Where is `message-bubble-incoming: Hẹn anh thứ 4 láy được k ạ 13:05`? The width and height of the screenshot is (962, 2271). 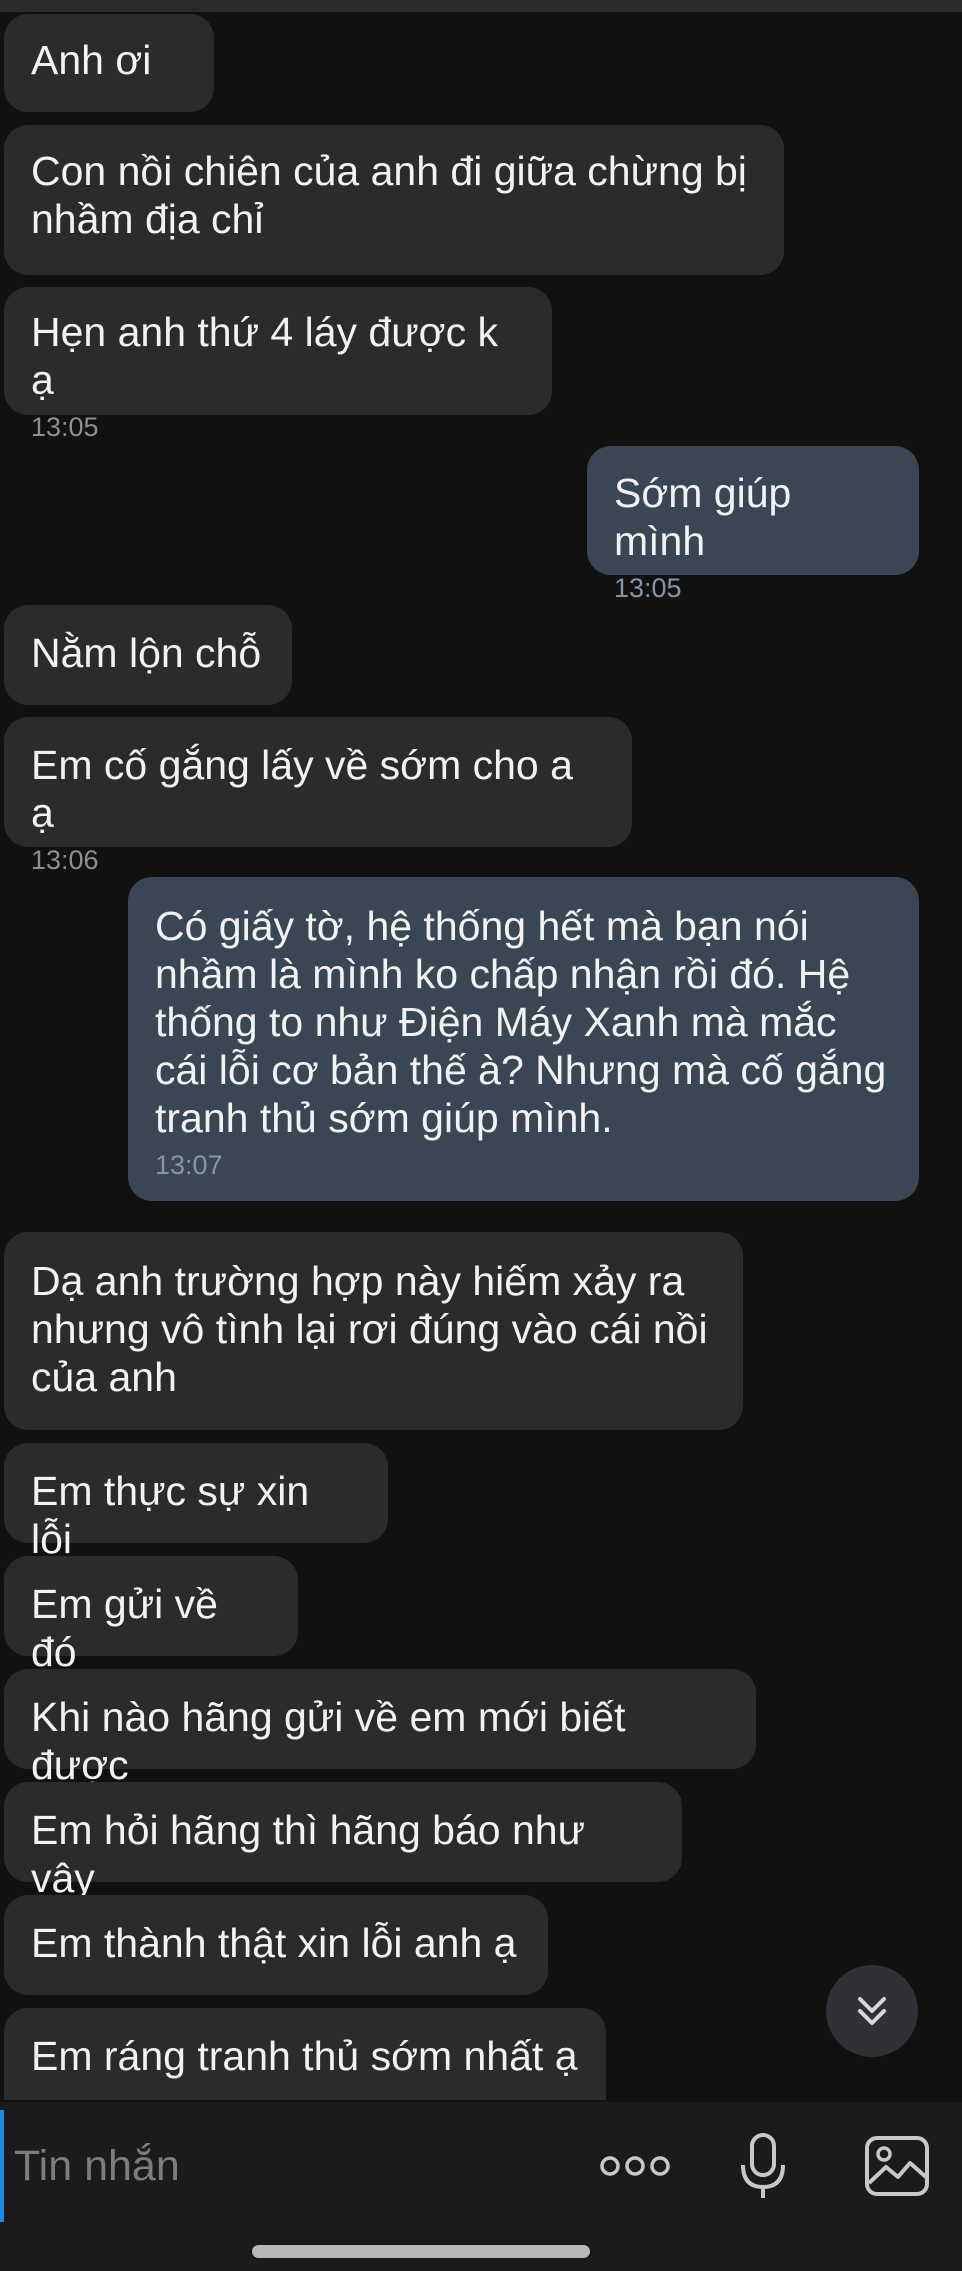 message-bubble-incoming: Hẹn anh thứ 4 láy được k ạ 13:05 is located at coordinates (278, 364).